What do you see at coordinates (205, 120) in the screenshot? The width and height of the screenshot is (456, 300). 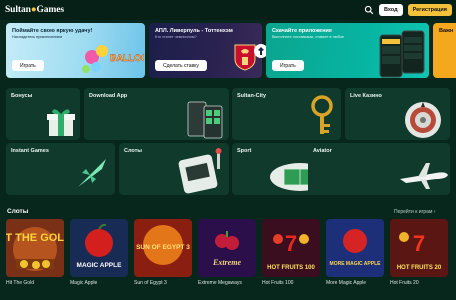 I see `phone-icon` at bounding box center [205, 120].